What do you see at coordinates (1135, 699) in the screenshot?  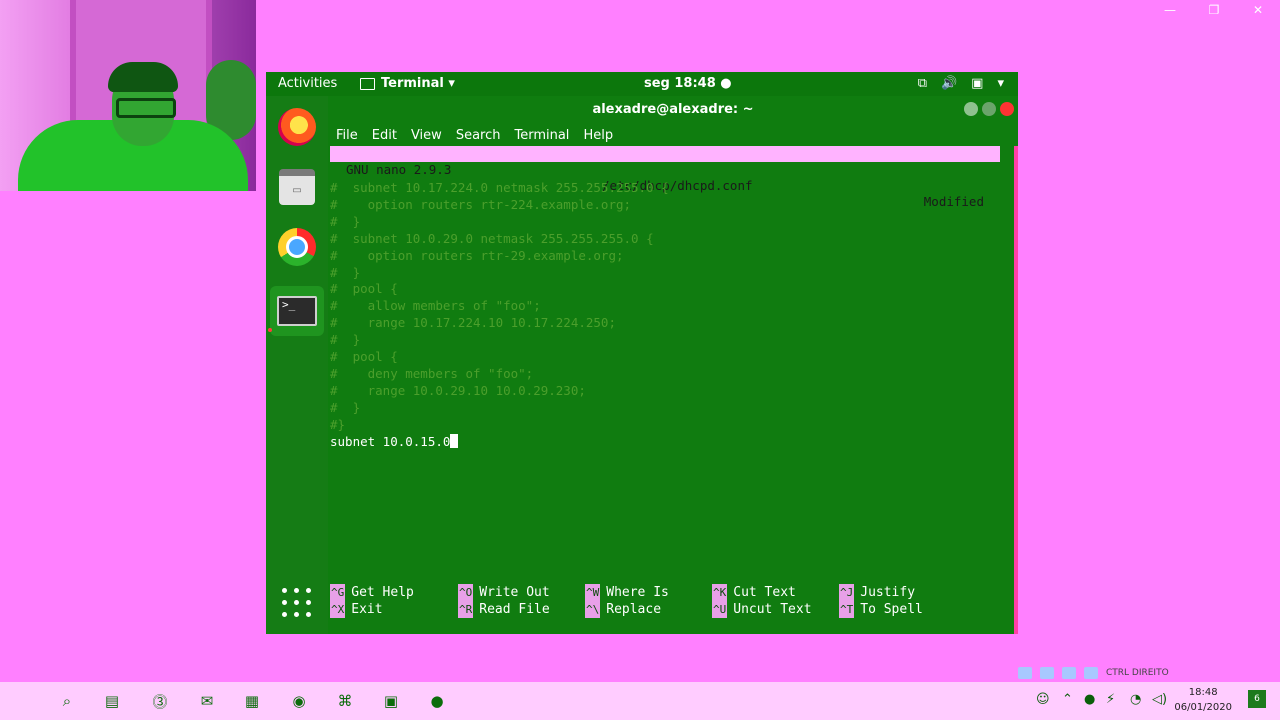 I see `wifi-icon: ◔` at bounding box center [1135, 699].